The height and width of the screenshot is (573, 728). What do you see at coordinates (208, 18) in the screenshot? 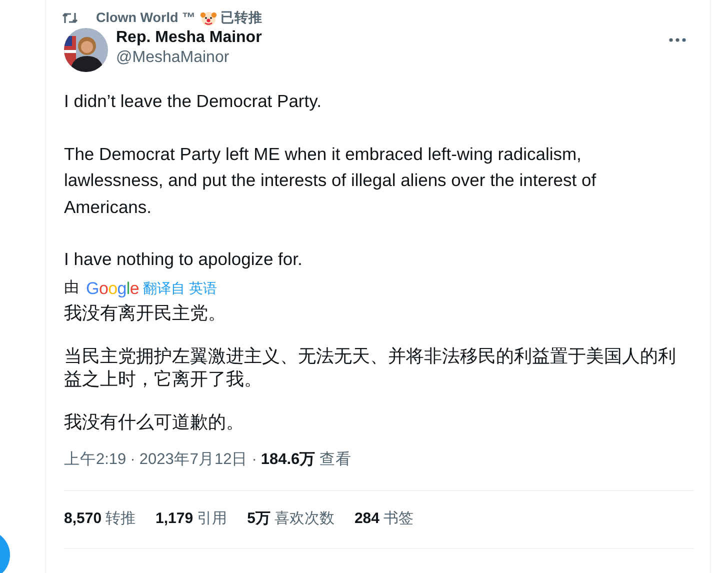
I see `clown-icon` at bounding box center [208, 18].